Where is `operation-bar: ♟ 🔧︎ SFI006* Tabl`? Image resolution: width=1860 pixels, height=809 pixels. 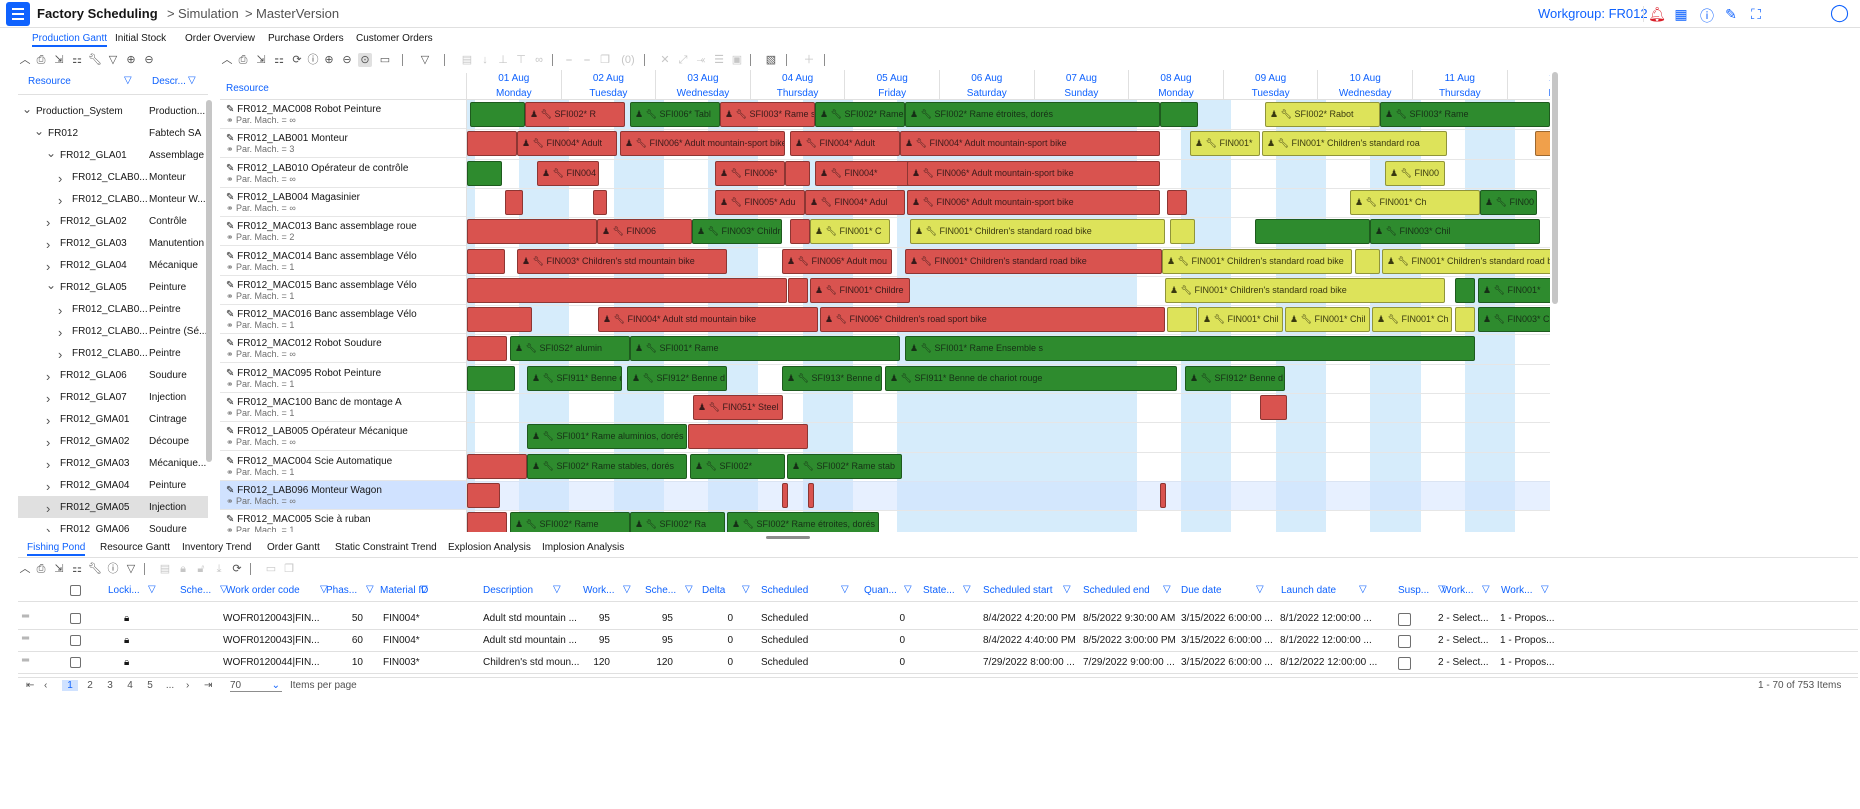 operation-bar: ♟ 🔧︎ SFI006* Tabl is located at coordinates (675, 114).